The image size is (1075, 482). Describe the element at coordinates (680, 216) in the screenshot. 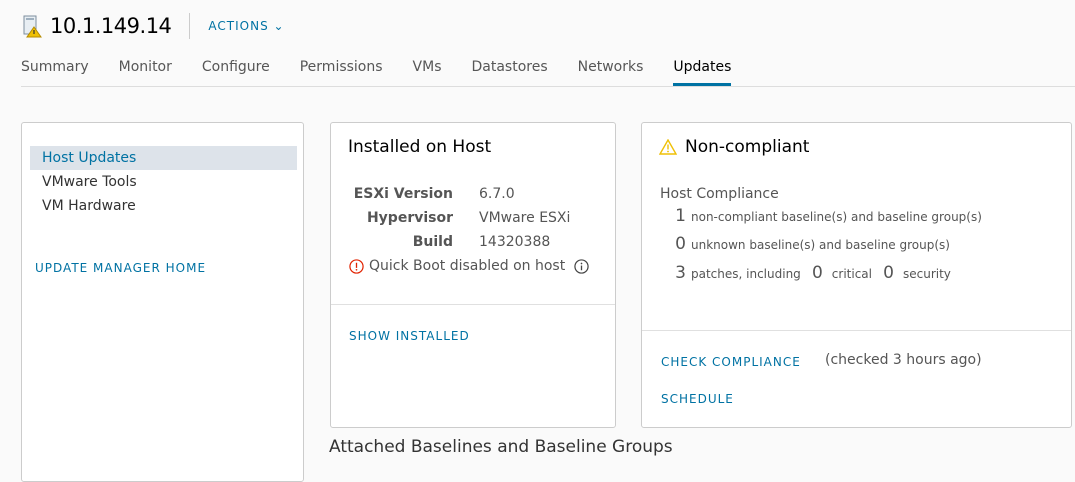

I see `noncompliant-count: 1` at that location.